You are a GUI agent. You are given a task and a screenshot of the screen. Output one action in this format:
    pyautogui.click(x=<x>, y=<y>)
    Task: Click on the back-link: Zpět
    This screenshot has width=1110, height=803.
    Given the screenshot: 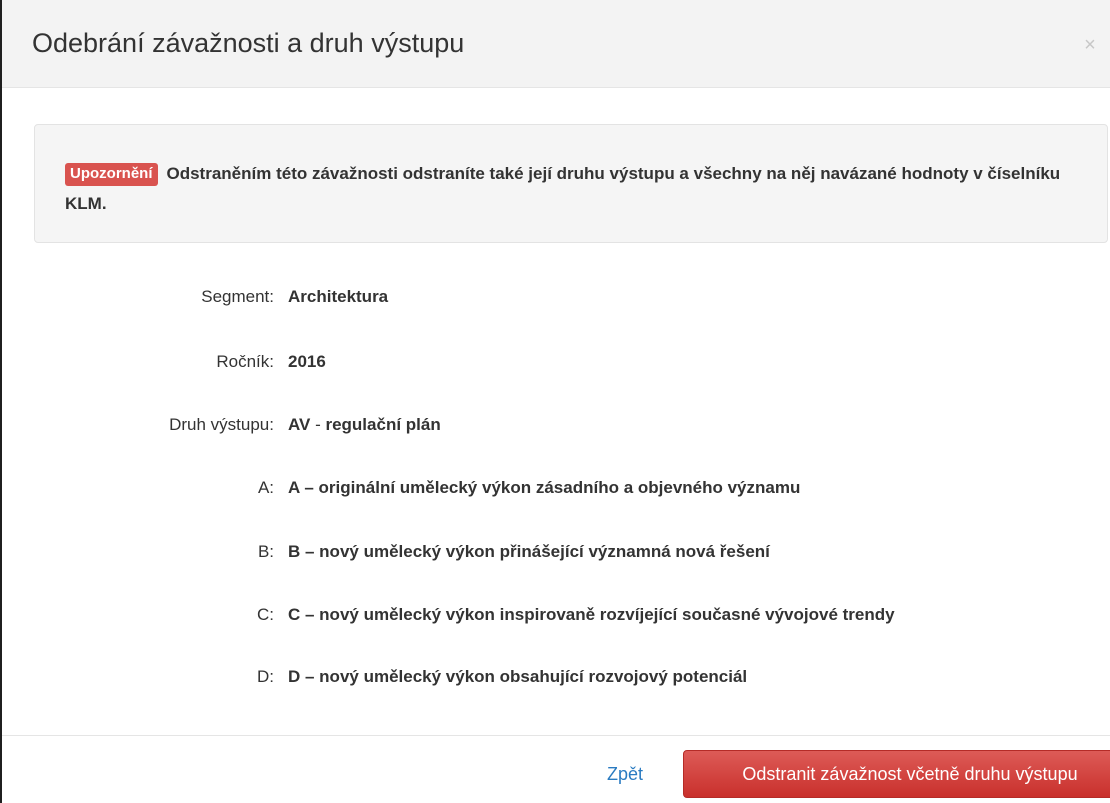 What is the action you would take?
    pyautogui.click(x=625, y=774)
    